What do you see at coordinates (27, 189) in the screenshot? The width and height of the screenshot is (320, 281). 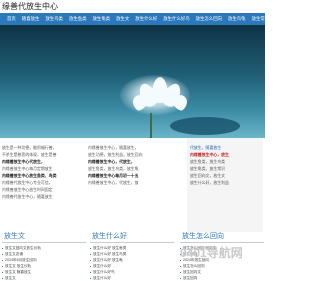 I see `intro-line: 内缘善放生中心放生时间固定` at bounding box center [27, 189].